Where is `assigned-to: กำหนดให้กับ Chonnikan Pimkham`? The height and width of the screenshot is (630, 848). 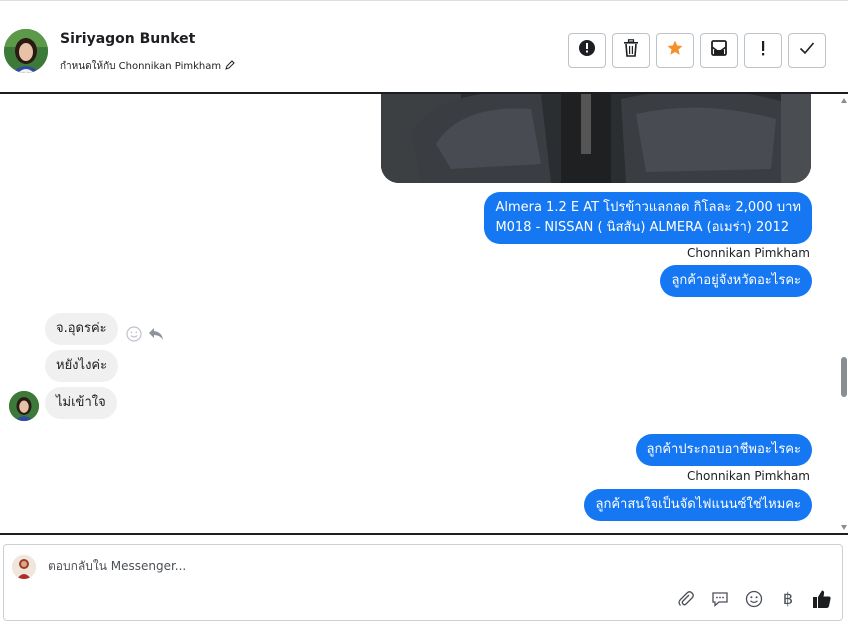
assigned-to: กำหนดให้กับ Chonnikan Pimkham is located at coordinates (147, 66).